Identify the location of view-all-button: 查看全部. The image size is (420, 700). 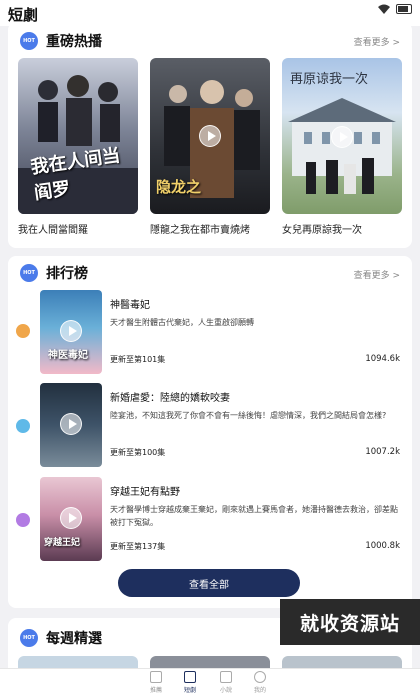
(209, 583).